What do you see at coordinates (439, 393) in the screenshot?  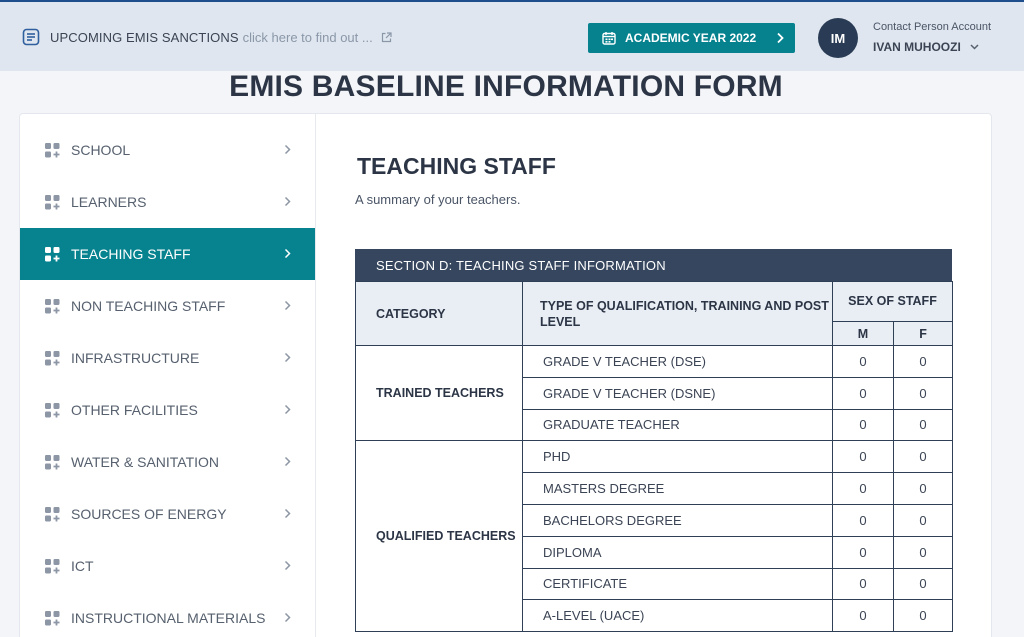 I see `category-cell: TRAINED TEACHERS` at bounding box center [439, 393].